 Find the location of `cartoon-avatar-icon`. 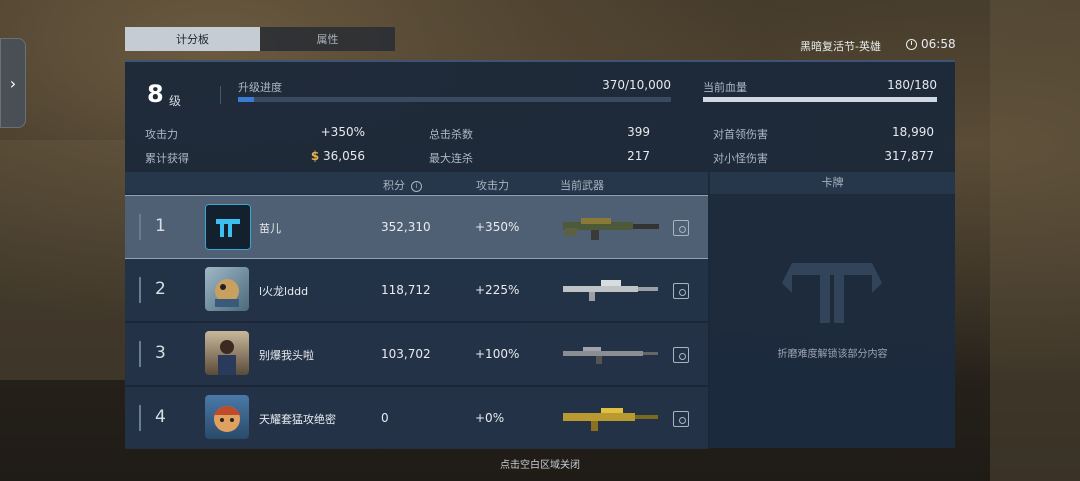

cartoon-avatar-icon is located at coordinates (227, 419).